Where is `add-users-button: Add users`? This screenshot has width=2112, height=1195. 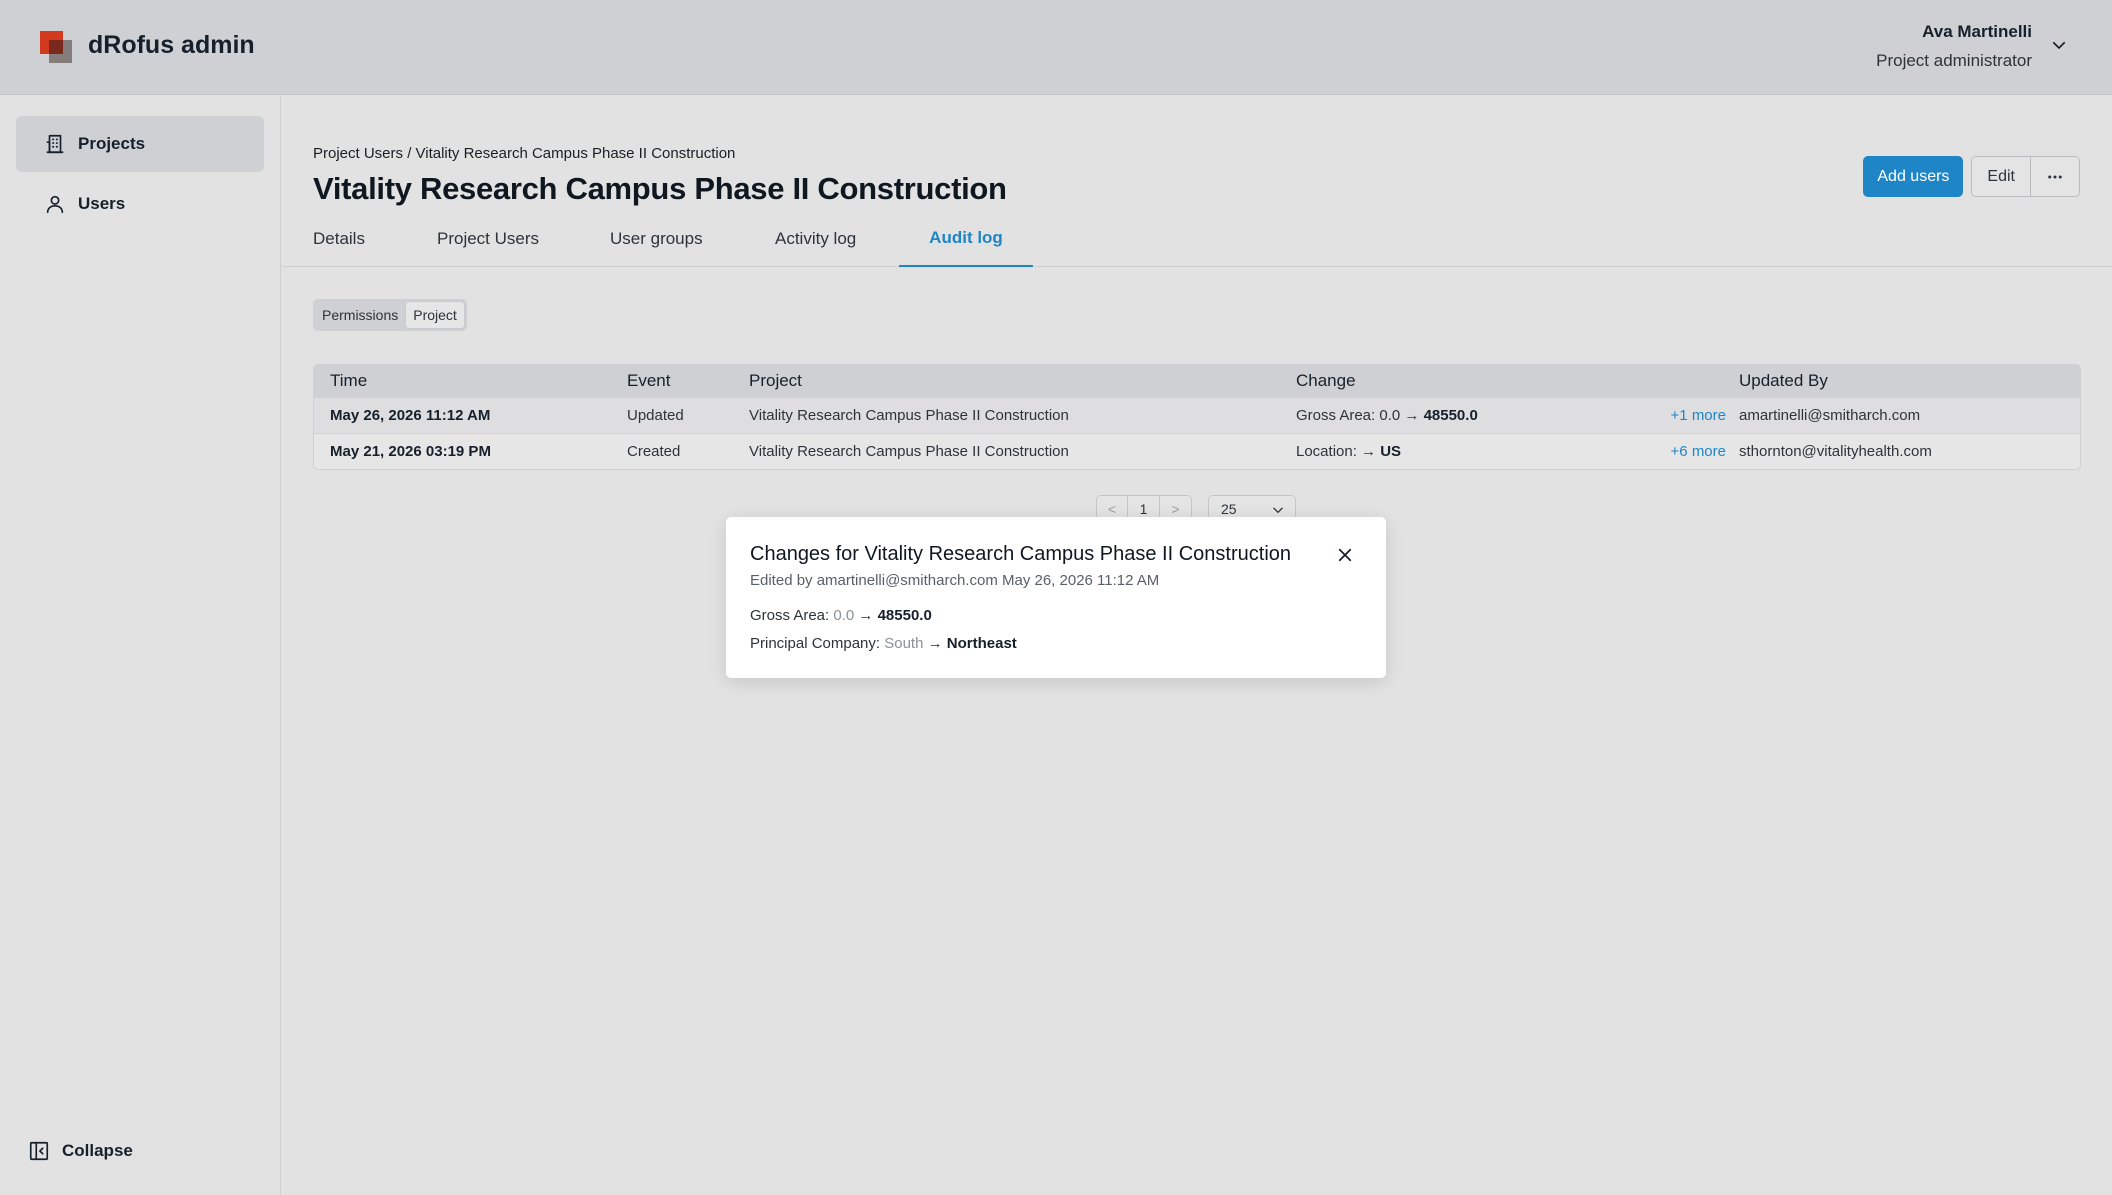 add-users-button: Add users is located at coordinates (1913, 176).